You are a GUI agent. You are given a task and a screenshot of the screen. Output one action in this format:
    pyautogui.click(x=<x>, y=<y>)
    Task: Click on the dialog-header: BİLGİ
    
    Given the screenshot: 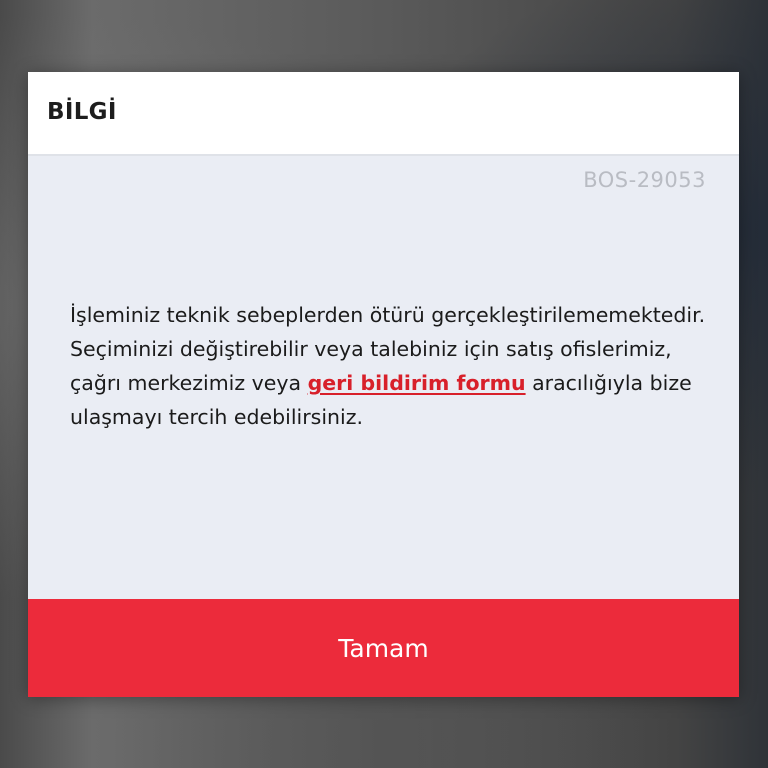 What is the action you would take?
    pyautogui.click(x=383, y=114)
    